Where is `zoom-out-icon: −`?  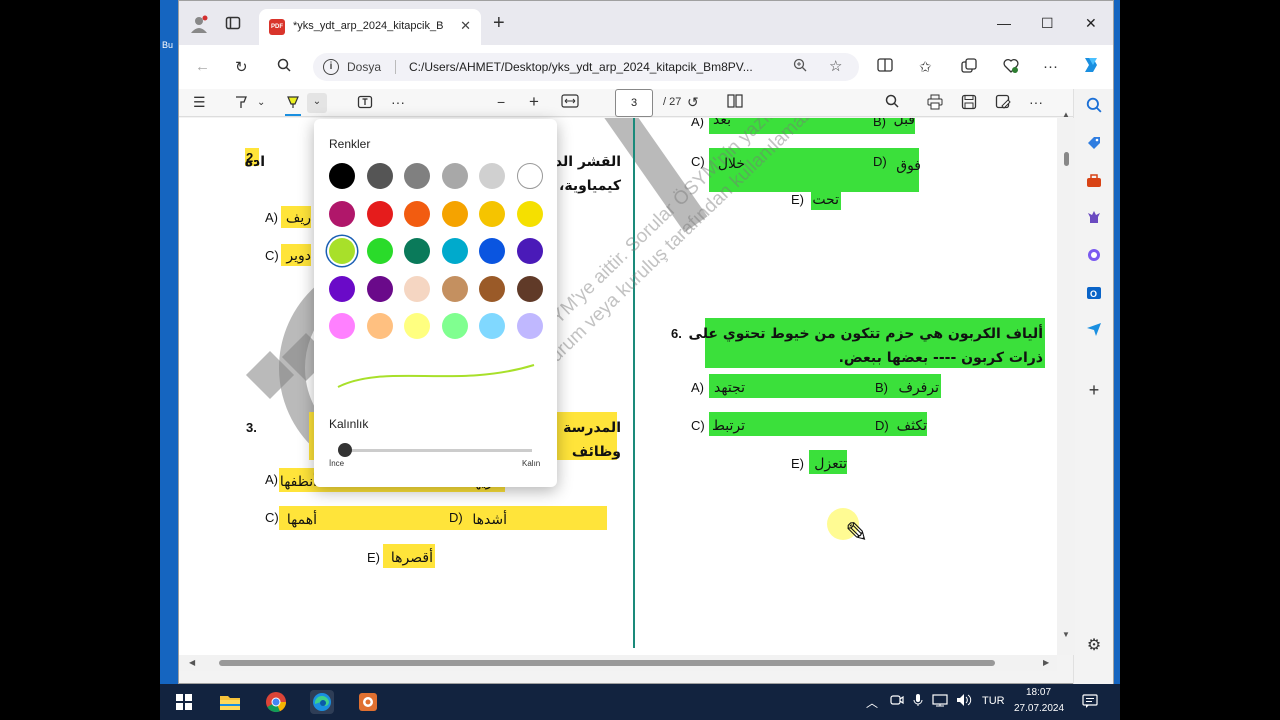
zoom-out-icon: − is located at coordinates (501, 102).